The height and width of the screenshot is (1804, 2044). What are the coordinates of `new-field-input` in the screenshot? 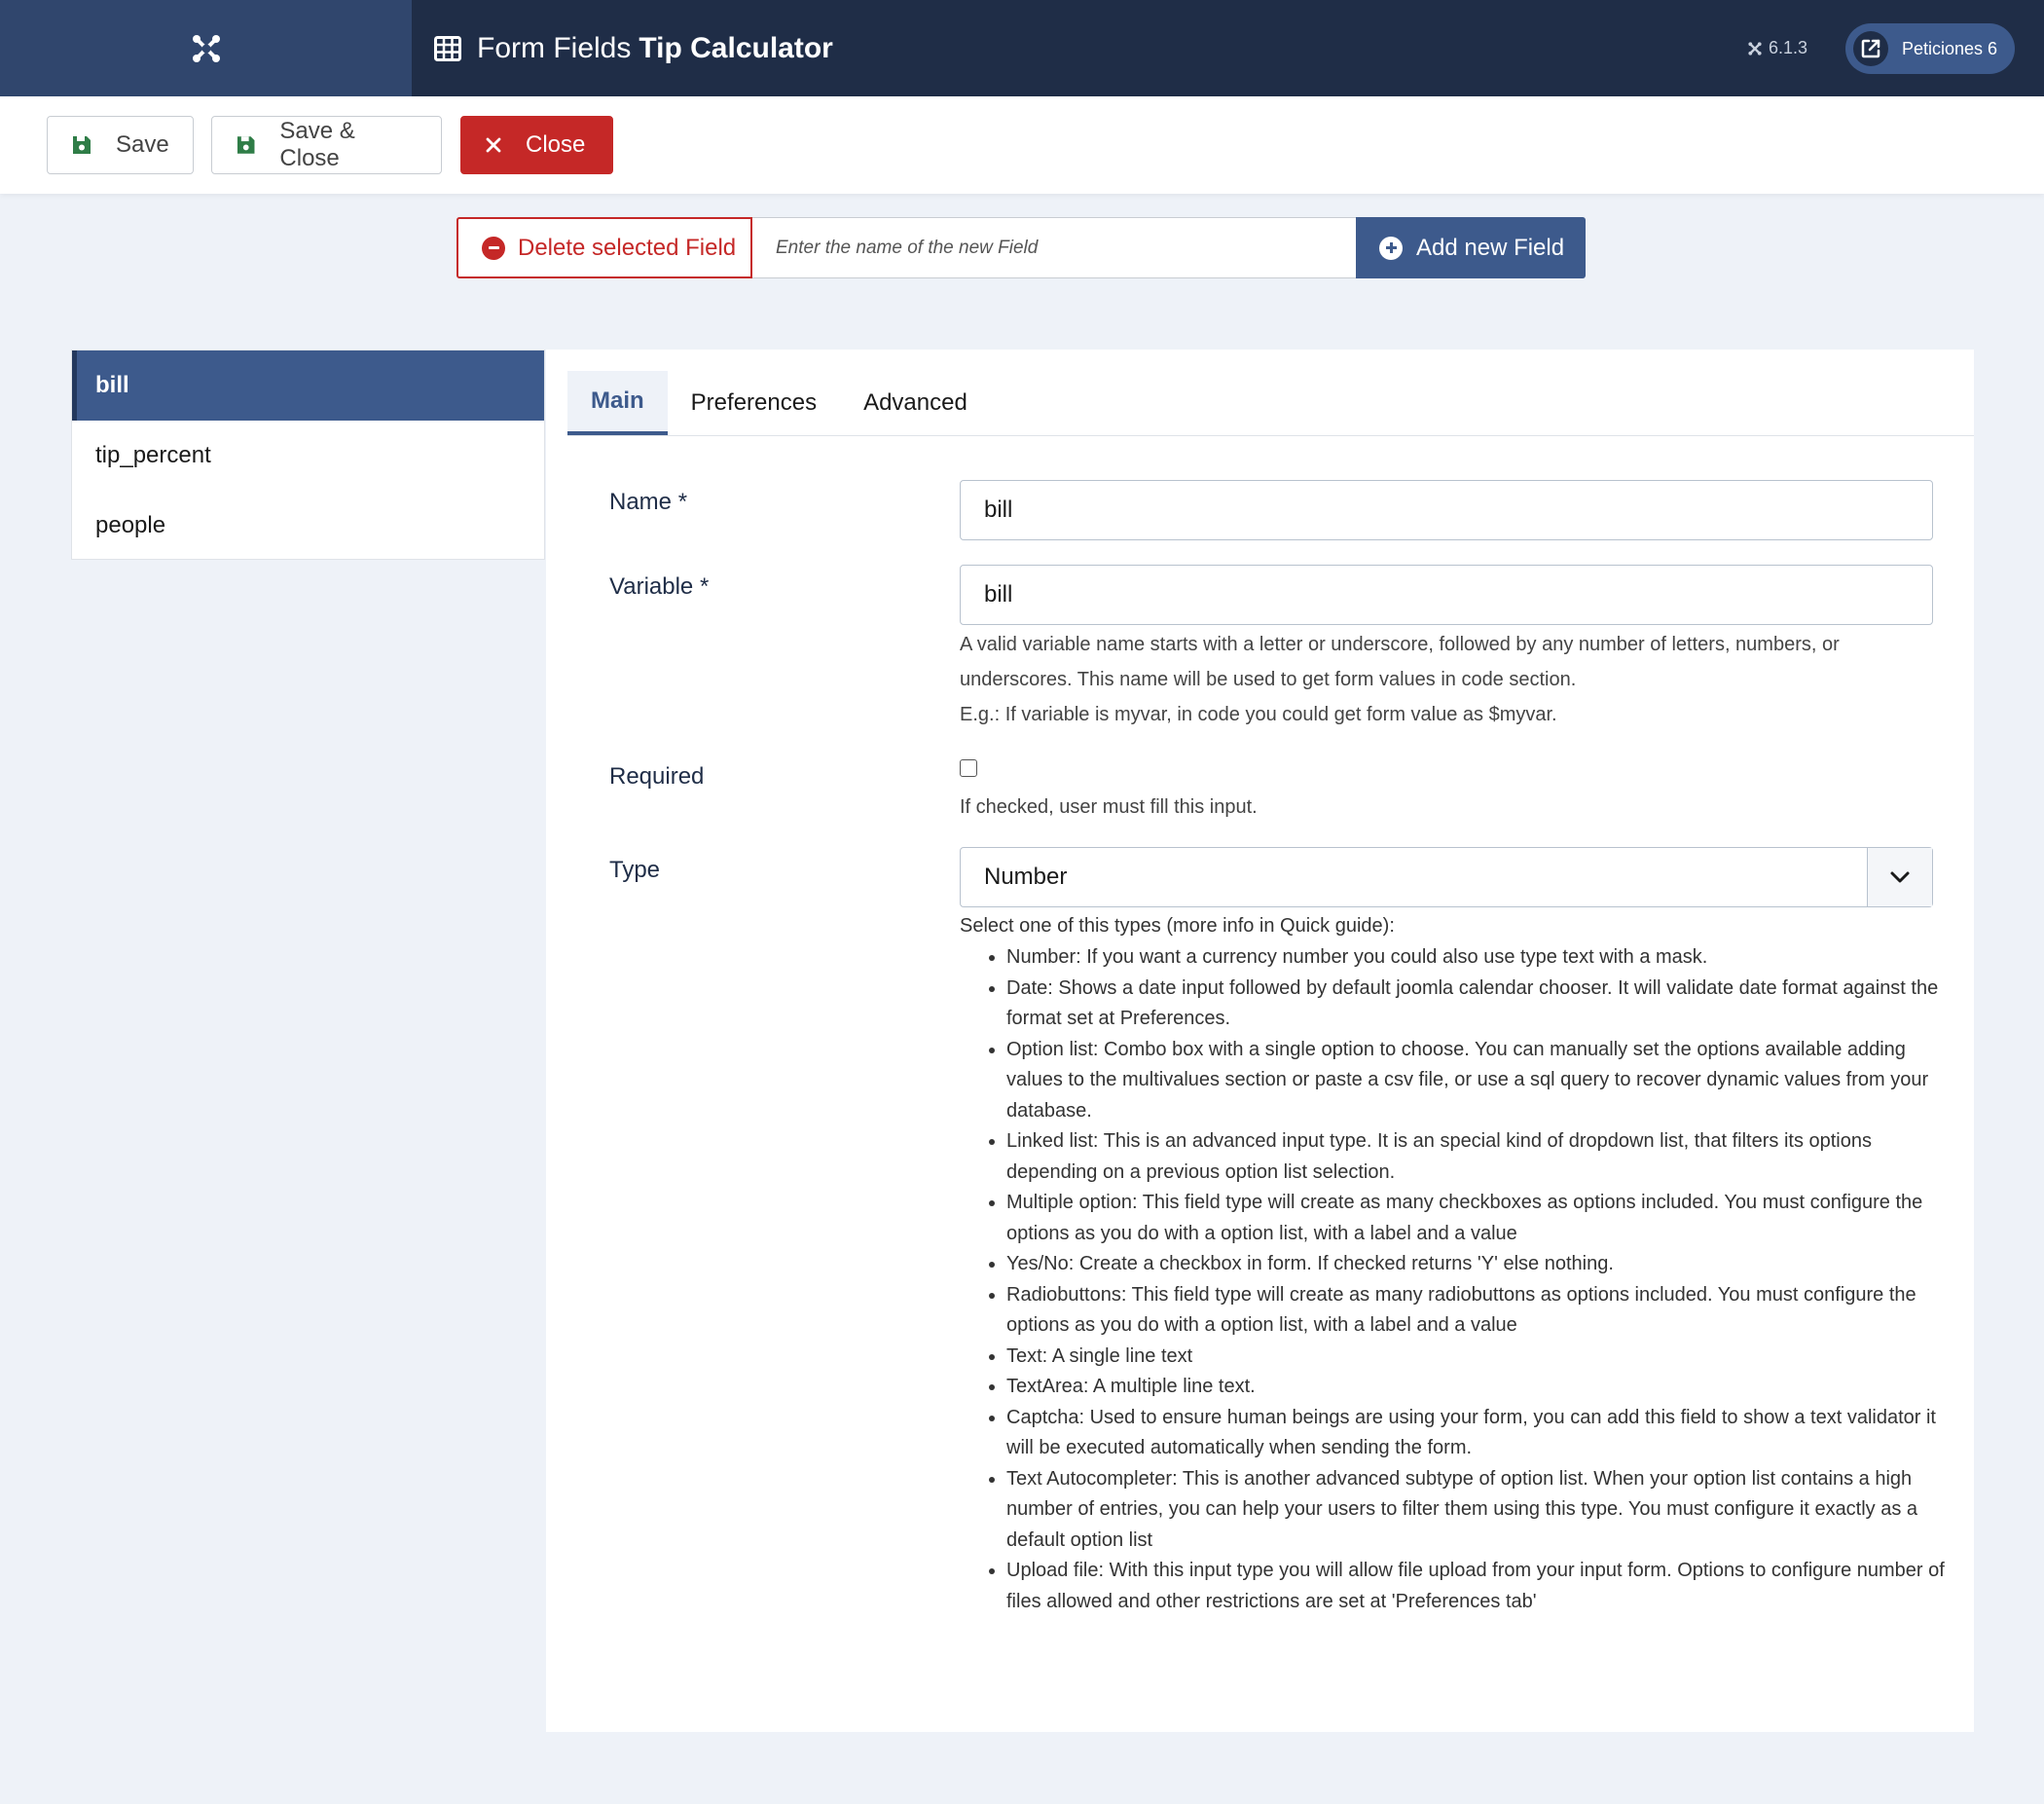 It's located at (1054, 247).